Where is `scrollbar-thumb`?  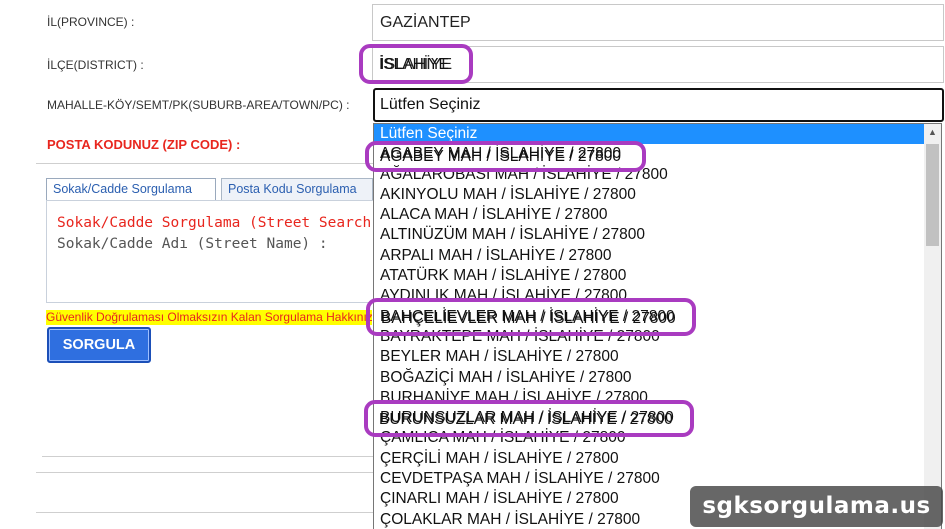
scrollbar-thumb is located at coordinates (932, 195).